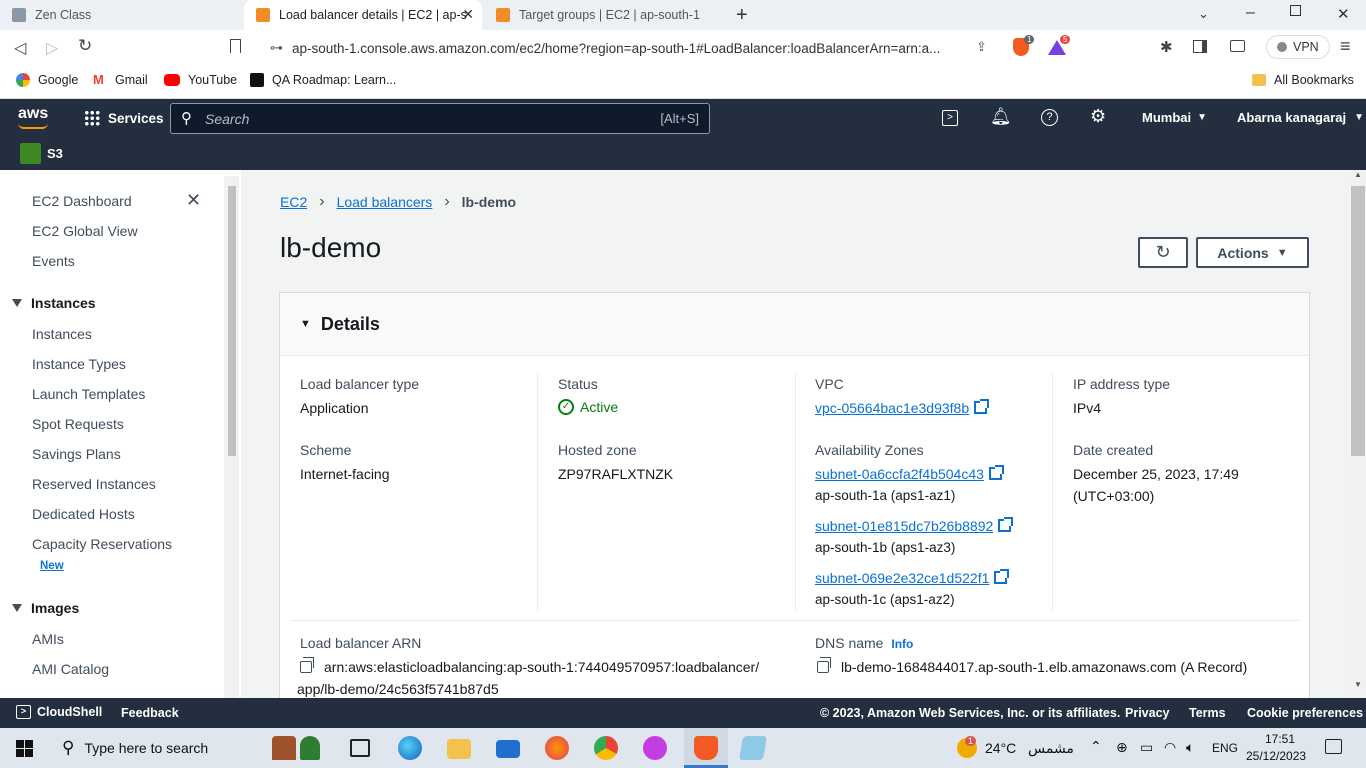 This screenshot has height=768, width=1366. What do you see at coordinates (120, 80) in the screenshot?
I see `bookmark-gmail: M Gmail` at bounding box center [120, 80].